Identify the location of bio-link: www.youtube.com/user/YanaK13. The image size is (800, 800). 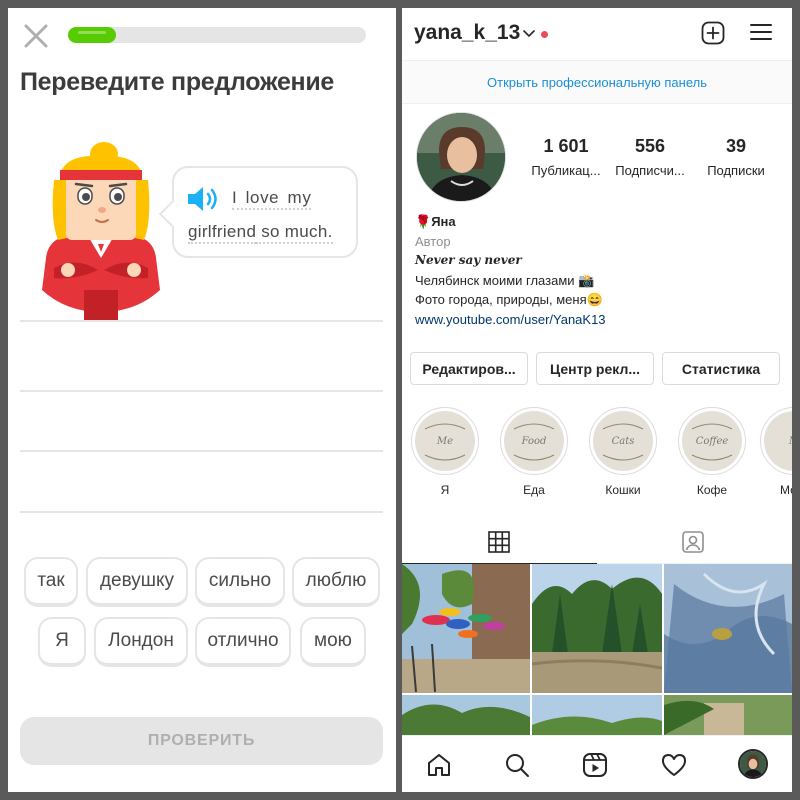
(600, 320).